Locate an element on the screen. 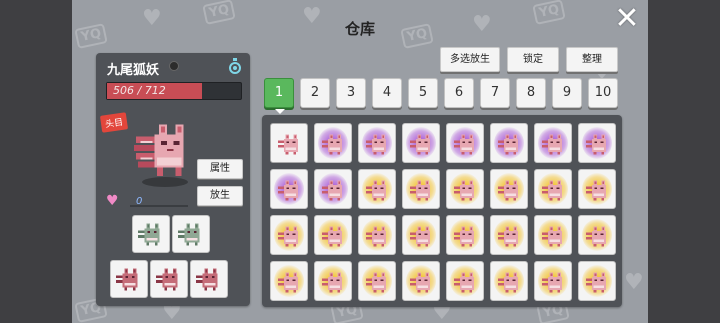  release-button: 放生 is located at coordinates (220, 196).